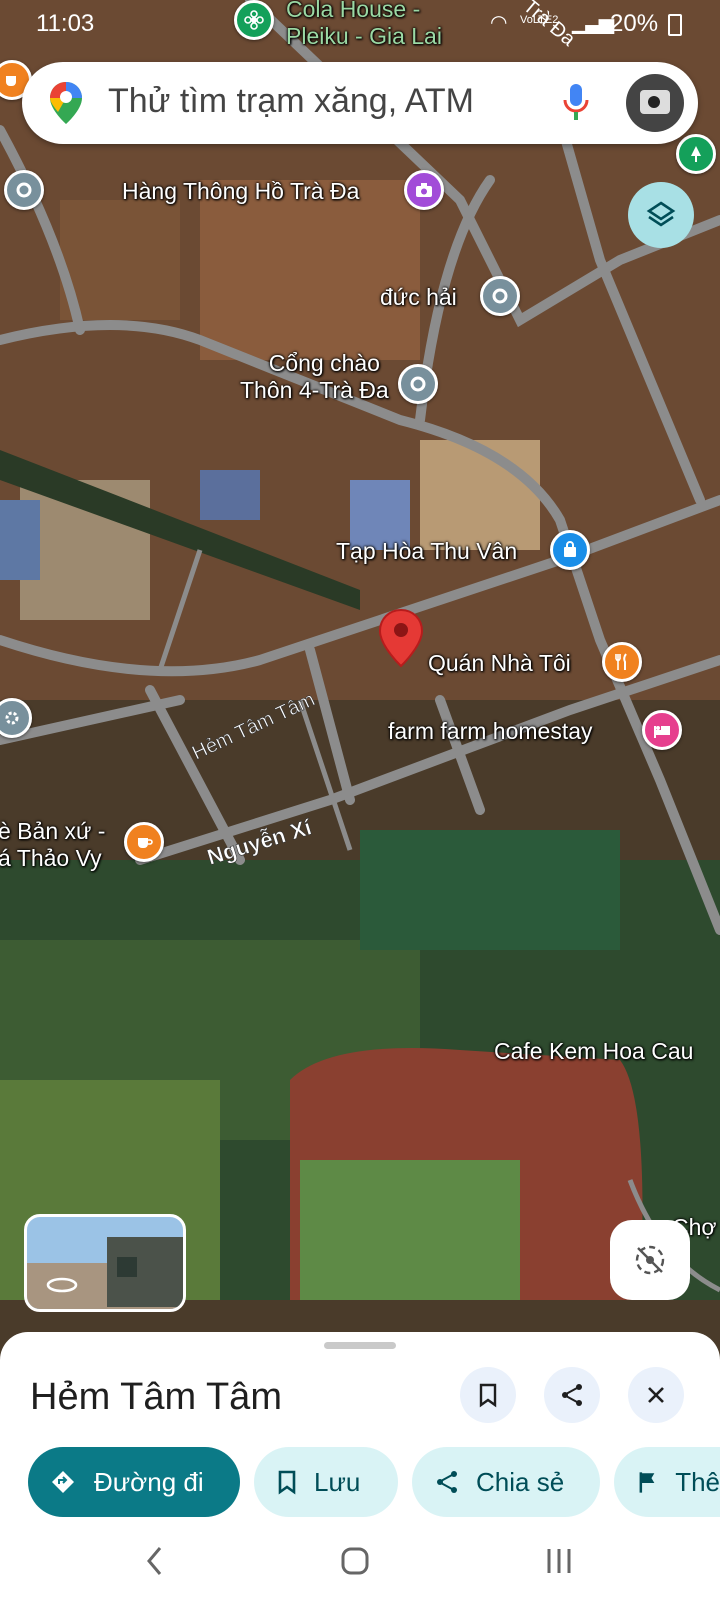 Image resolution: width=720 pixels, height=1605 pixels. Describe the element at coordinates (337, 1481) in the screenshot. I see `save-label: Lưu` at that location.